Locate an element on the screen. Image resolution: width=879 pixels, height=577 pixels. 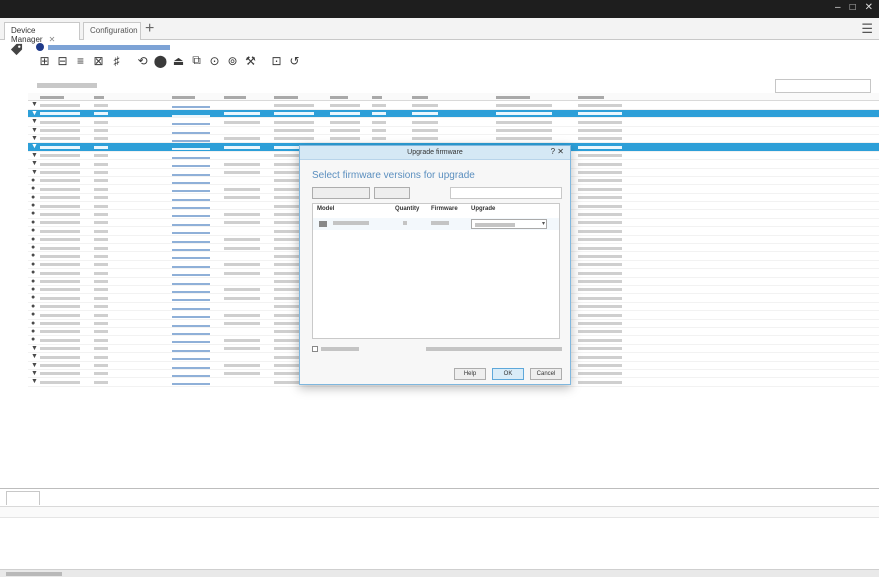
hamburger-menu-icon: ☰ is located at coordinates (867, 29).